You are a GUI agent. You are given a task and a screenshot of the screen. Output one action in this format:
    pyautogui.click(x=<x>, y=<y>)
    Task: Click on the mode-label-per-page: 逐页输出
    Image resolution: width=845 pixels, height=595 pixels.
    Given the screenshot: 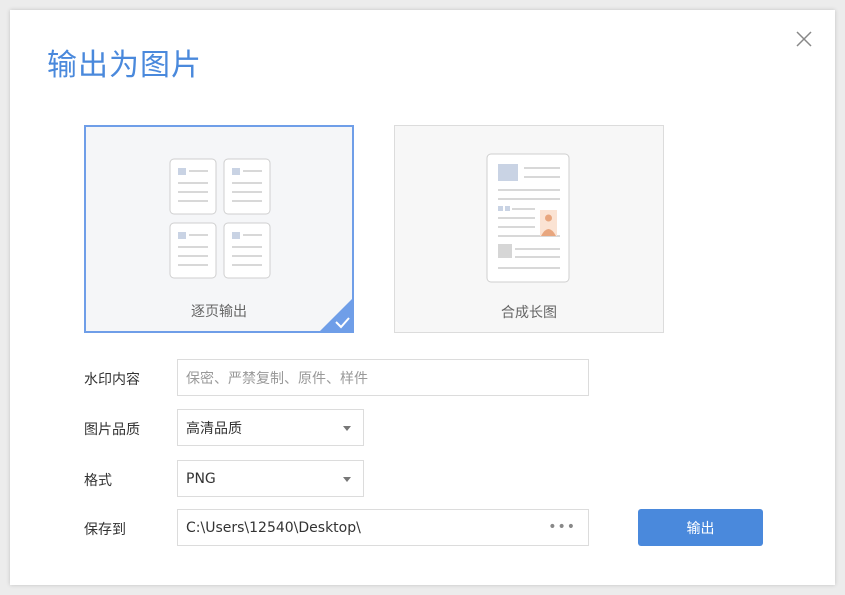 What is the action you would take?
    pyautogui.click(x=219, y=312)
    